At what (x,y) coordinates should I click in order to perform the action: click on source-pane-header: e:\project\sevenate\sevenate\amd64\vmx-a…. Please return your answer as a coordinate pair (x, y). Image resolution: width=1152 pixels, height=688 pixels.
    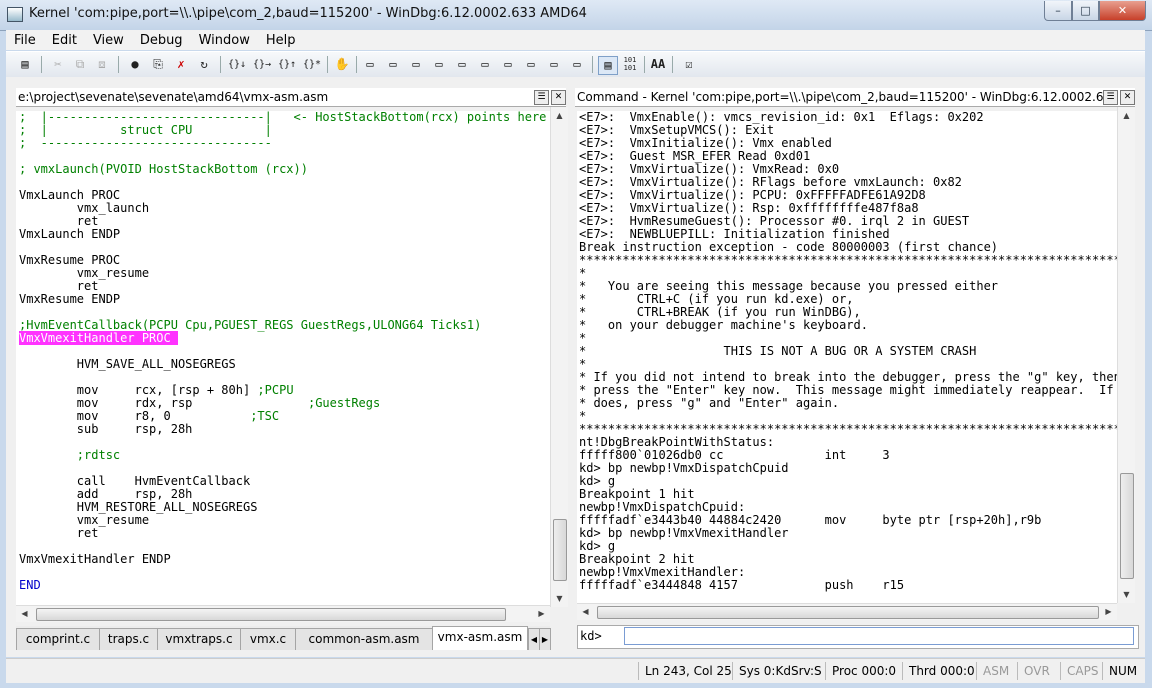
    Looking at the image, I should click on (291, 97).